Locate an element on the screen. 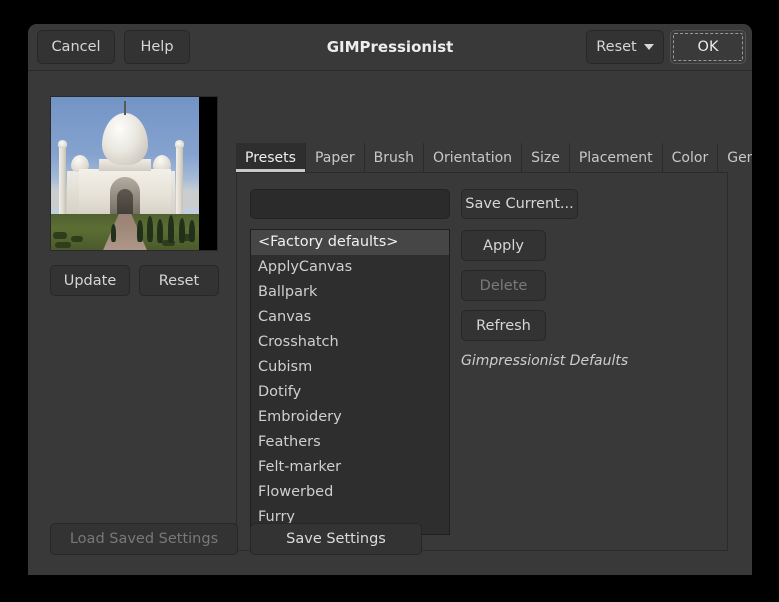  load-saved-settings-button: Load Saved Settings is located at coordinates (144, 539).